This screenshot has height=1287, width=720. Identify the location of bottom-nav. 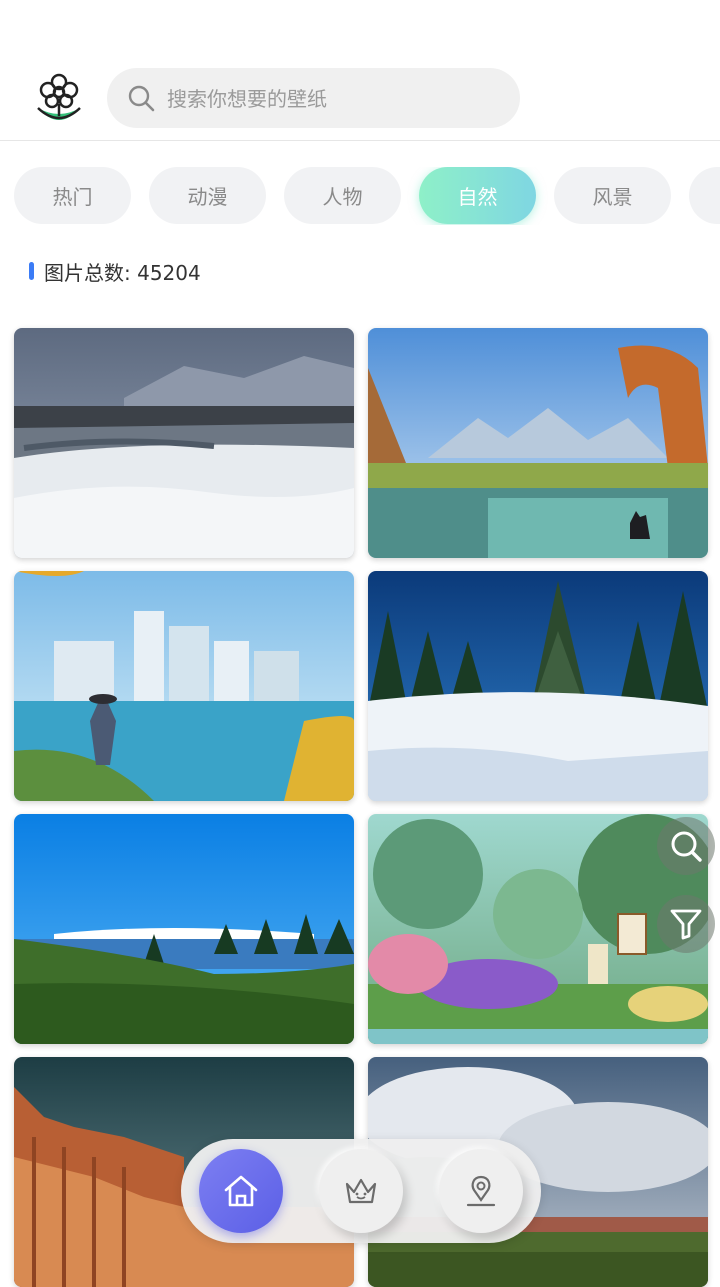
(361, 1191).